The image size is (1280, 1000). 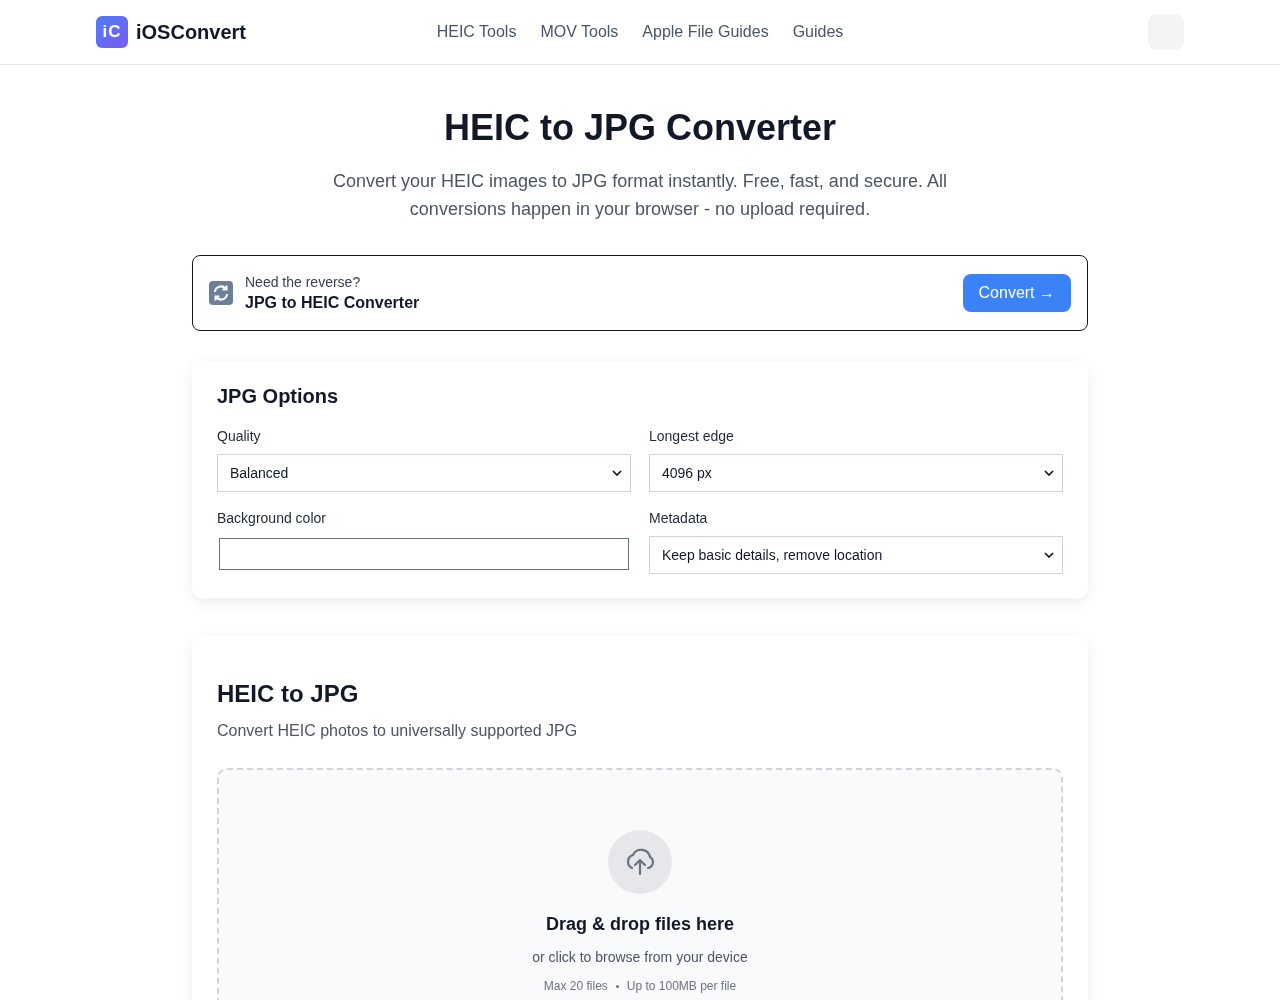 I want to click on select-field: Balanced, so click(x=424, y=473).